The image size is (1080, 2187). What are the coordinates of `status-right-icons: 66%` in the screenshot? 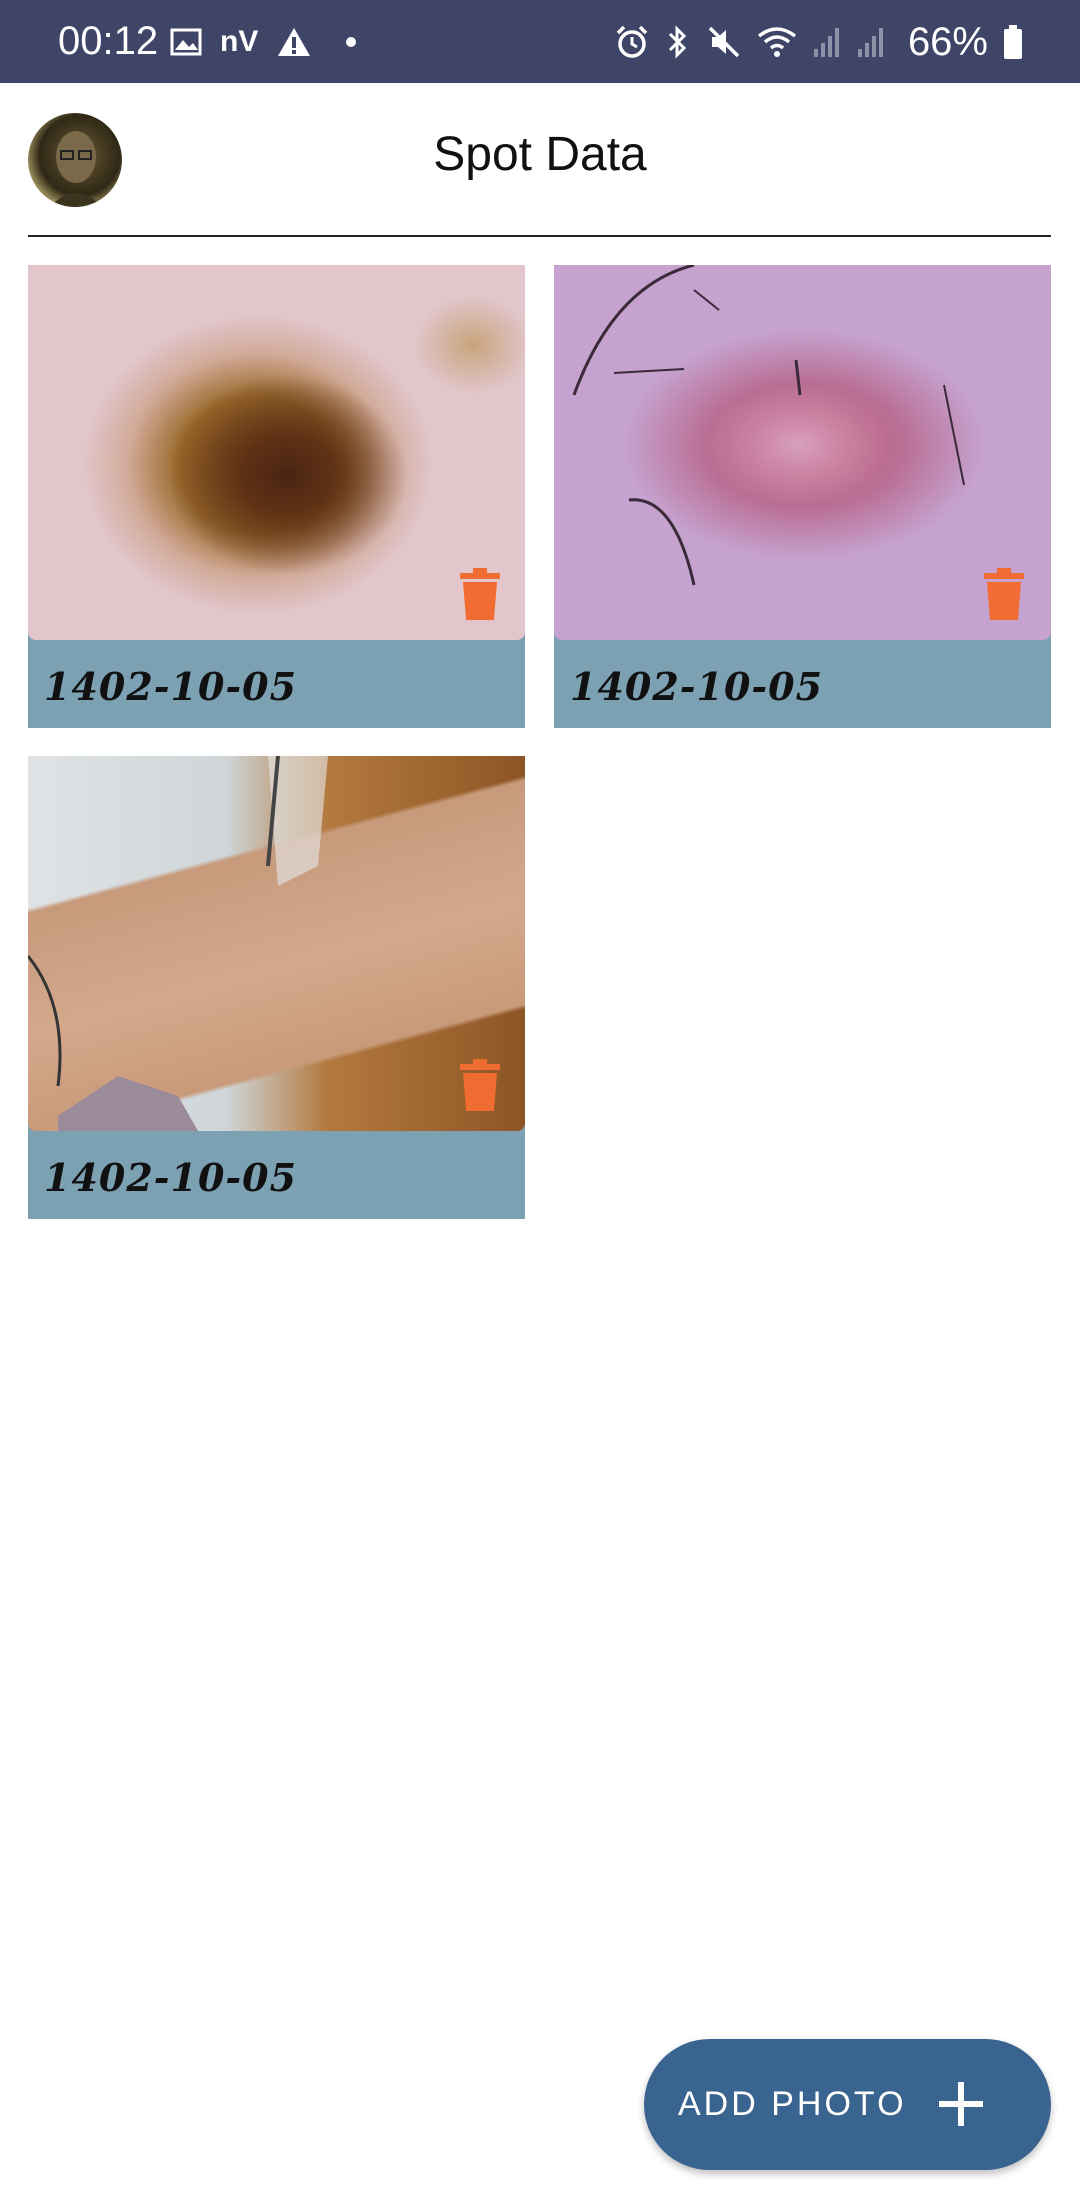 It's located at (819, 42).